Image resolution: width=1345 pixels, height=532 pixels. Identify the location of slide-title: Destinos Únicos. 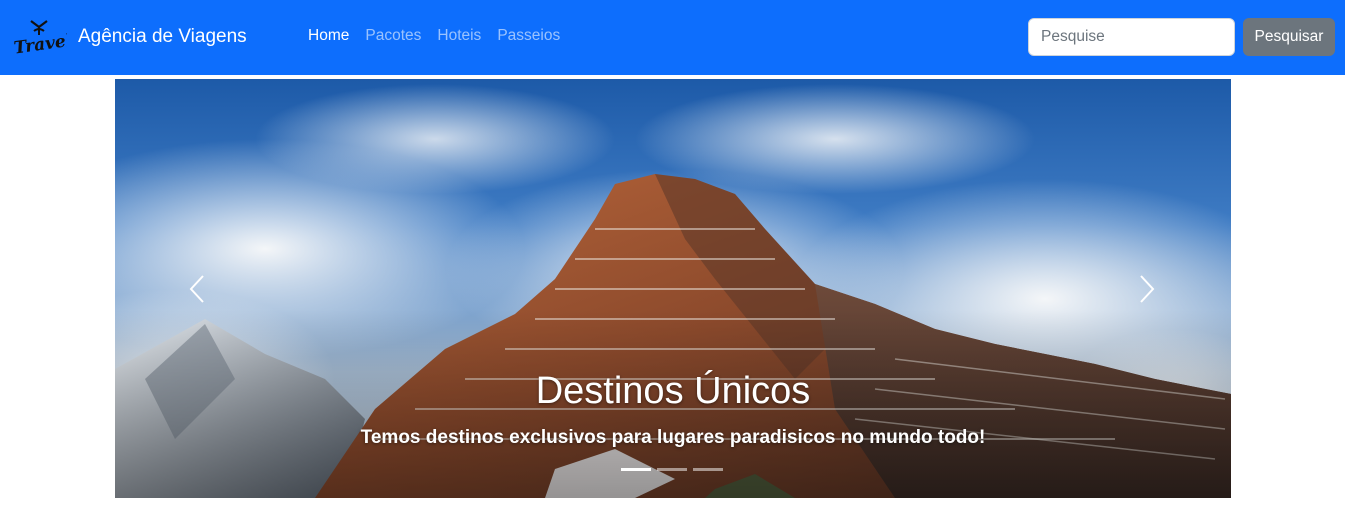
(673, 391).